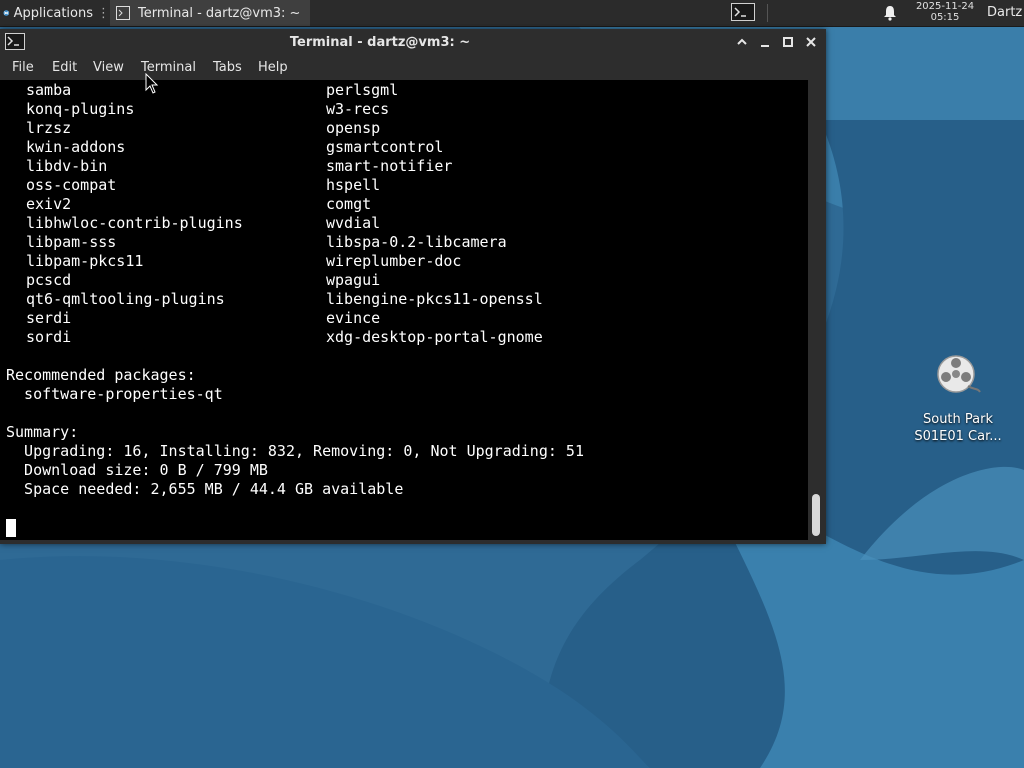 Image resolution: width=1024 pixels, height=768 pixels. I want to click on package-name: samba, so click(49, 90).